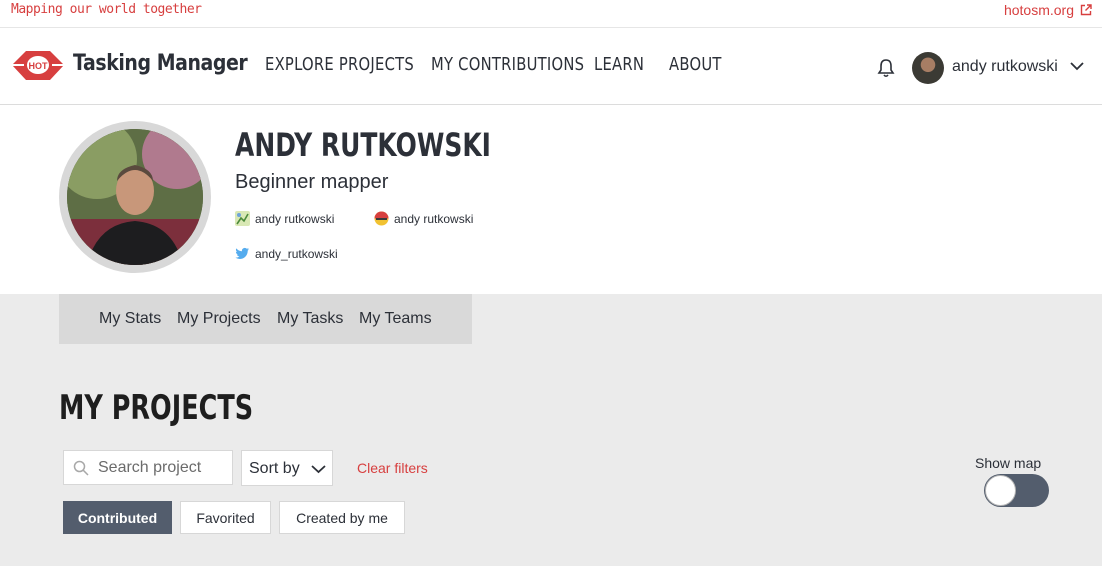  I want to click on tab-my-stats: My Stats, so click(130, 319).